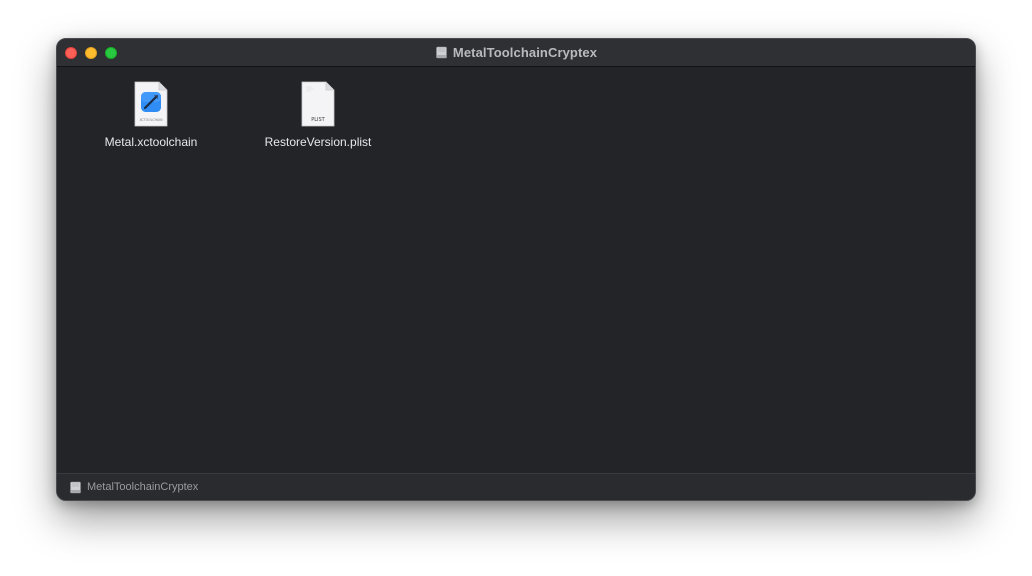  Describe the element at coordinates (318, 120) in the screenshot. I see `plist-badge: PLIST` at that location.